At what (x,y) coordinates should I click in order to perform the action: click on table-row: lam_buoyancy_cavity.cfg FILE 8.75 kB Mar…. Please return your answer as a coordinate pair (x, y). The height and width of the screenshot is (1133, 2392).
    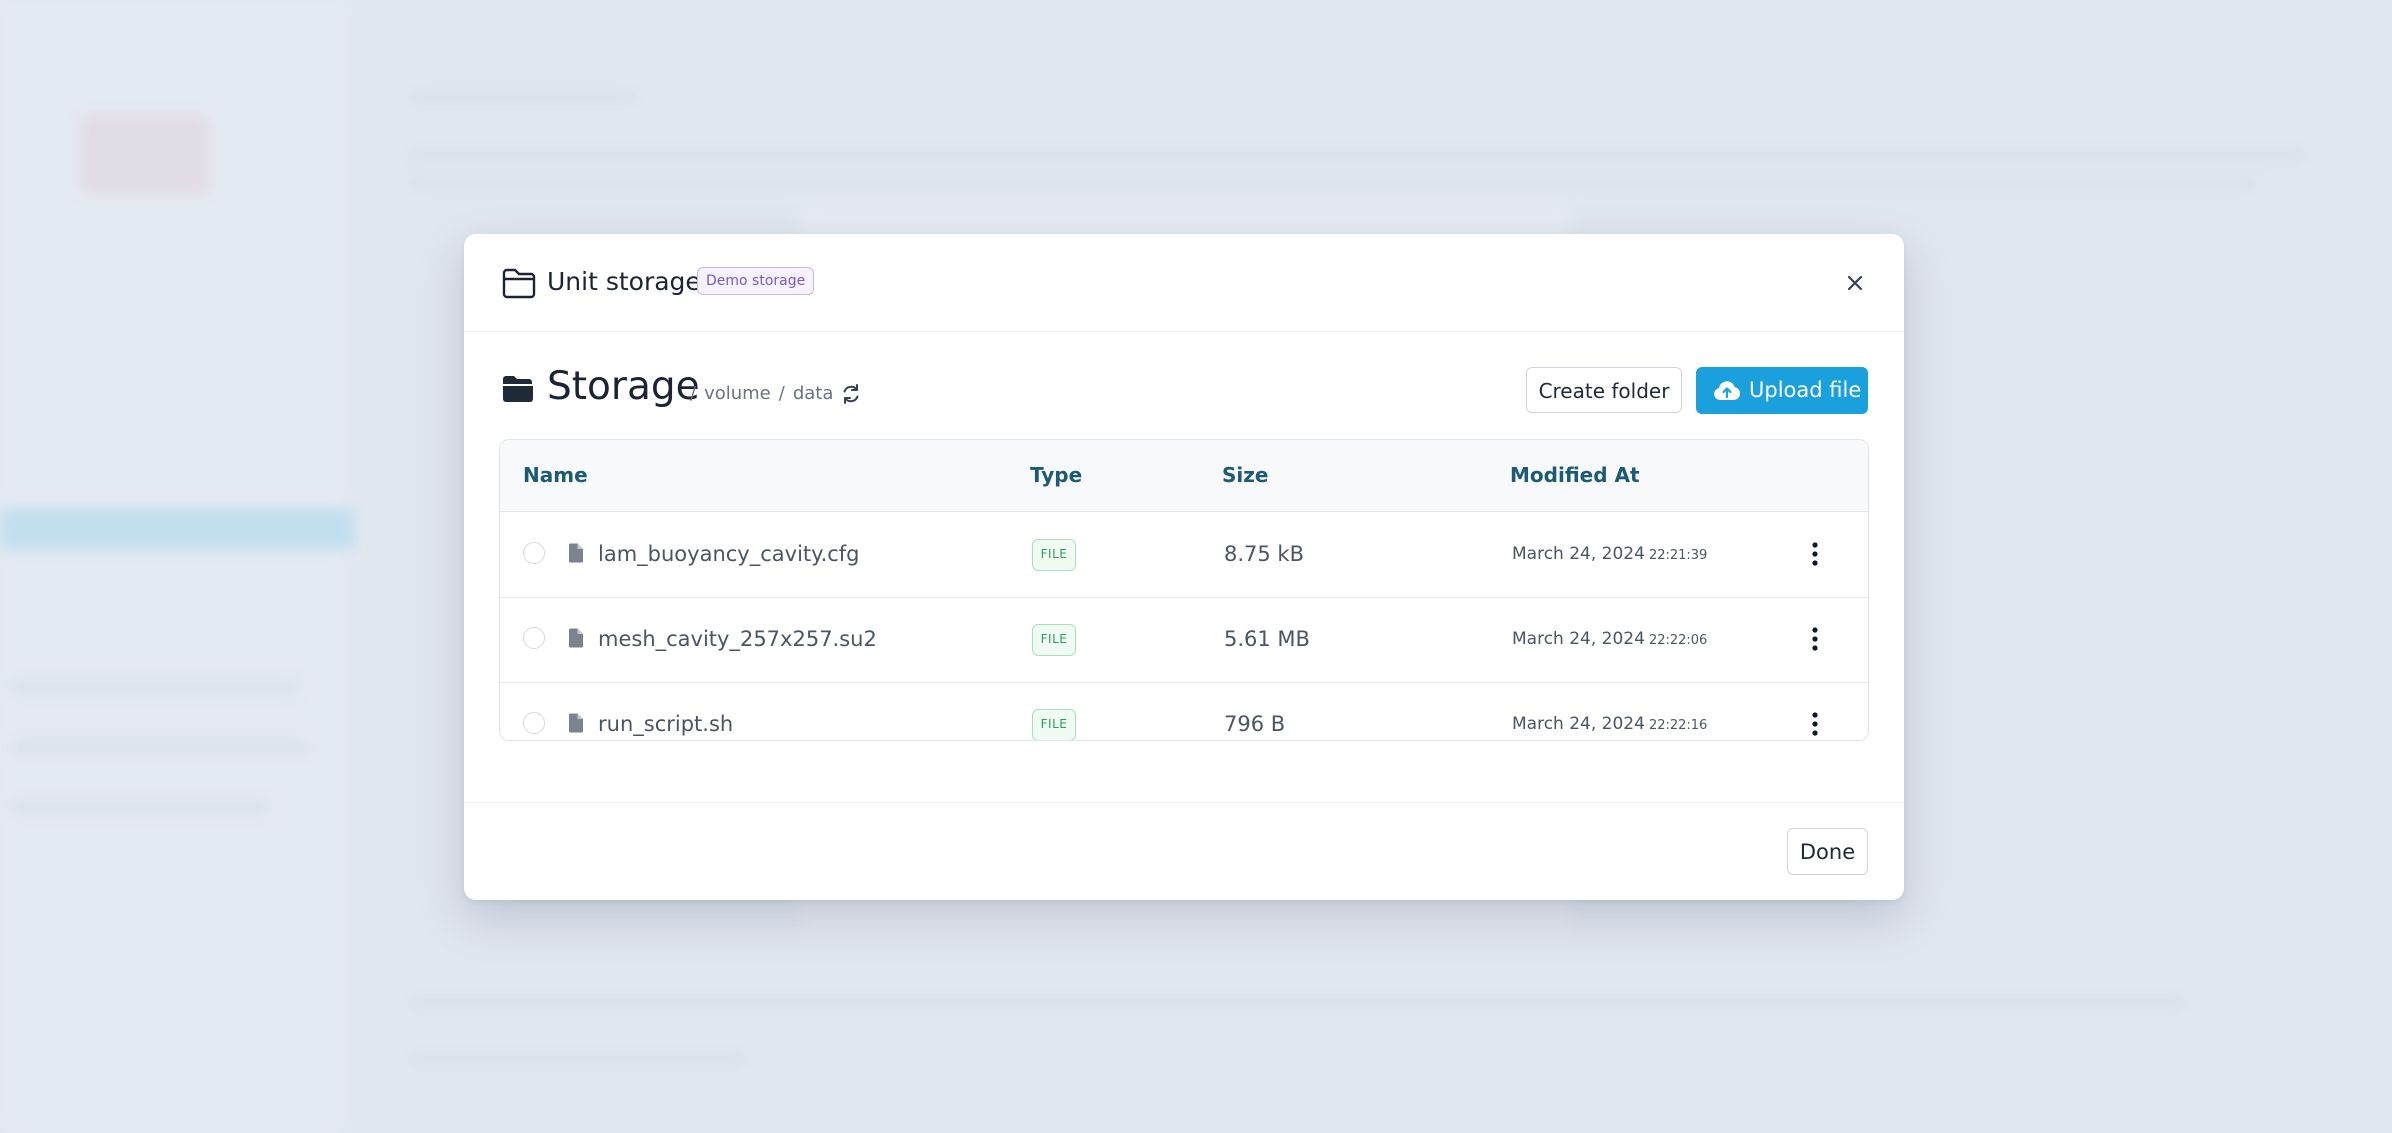
    Looking at the image, I should click on (1184, 555).